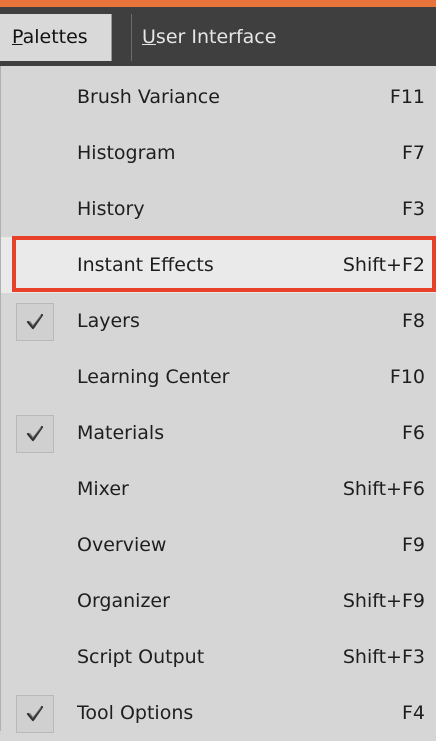 Image resolution: width=436 pixels, height=741 pixels. I want to click on menu-item-label: Script Output, so click(141, 657).